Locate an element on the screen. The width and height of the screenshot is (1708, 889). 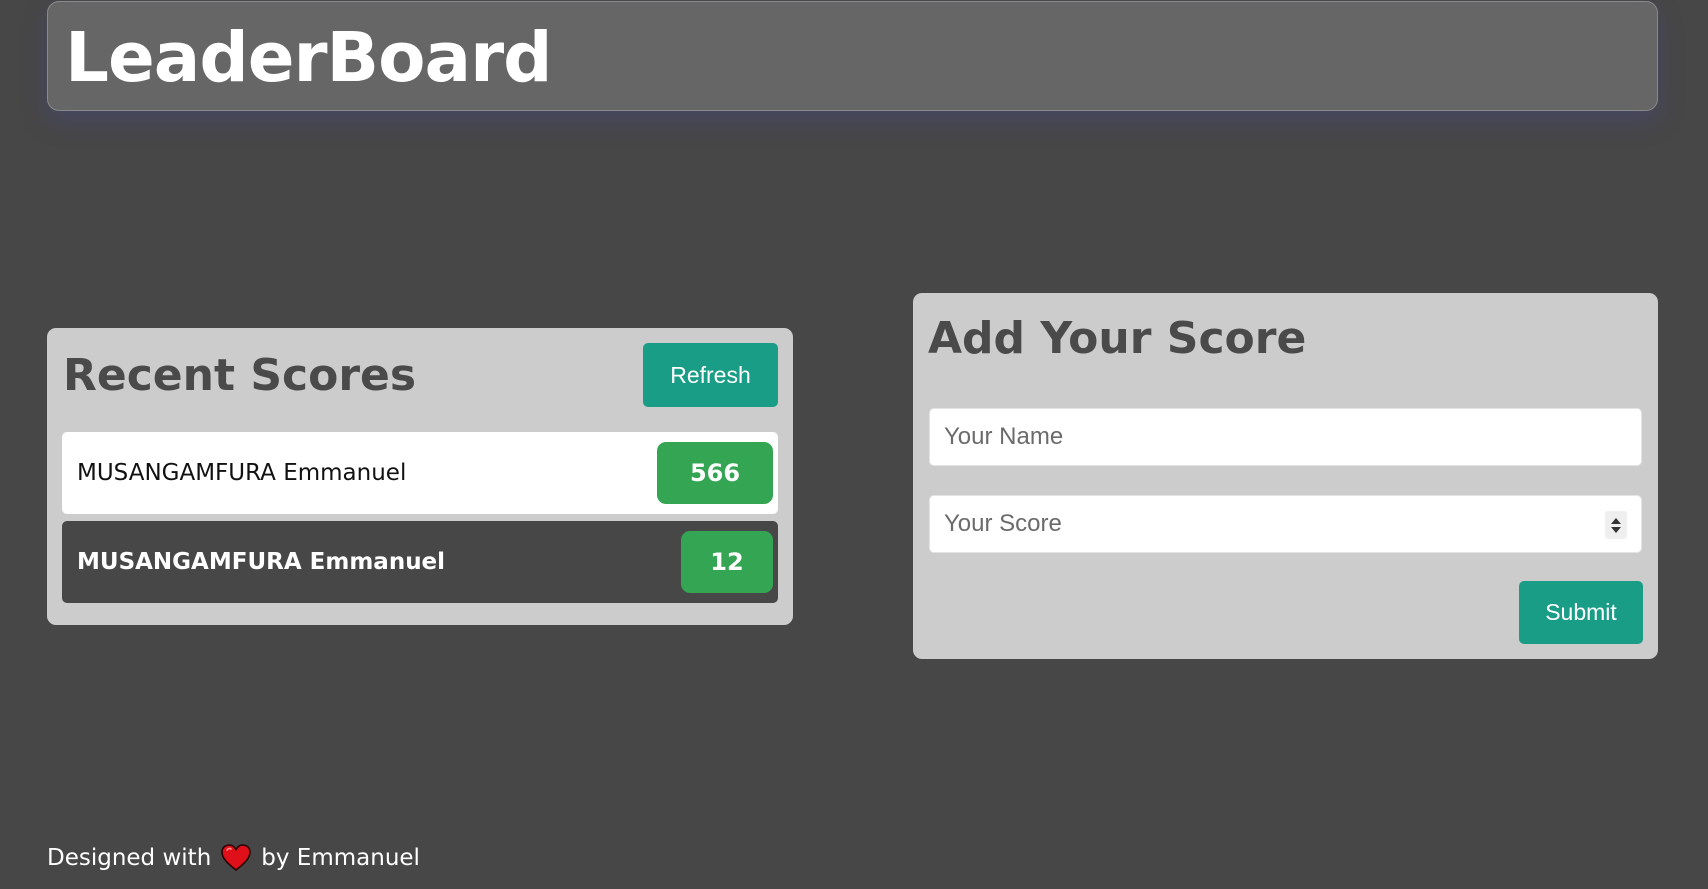
stepper-down-icon is located at coordinates (1616, 529).